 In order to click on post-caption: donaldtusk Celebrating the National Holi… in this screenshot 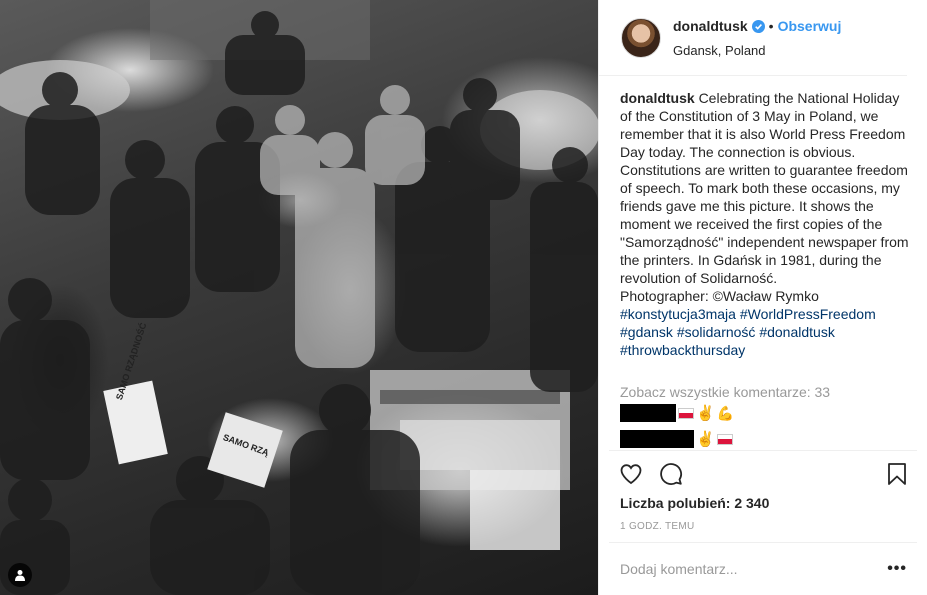, I will do `click(766, 224)`.